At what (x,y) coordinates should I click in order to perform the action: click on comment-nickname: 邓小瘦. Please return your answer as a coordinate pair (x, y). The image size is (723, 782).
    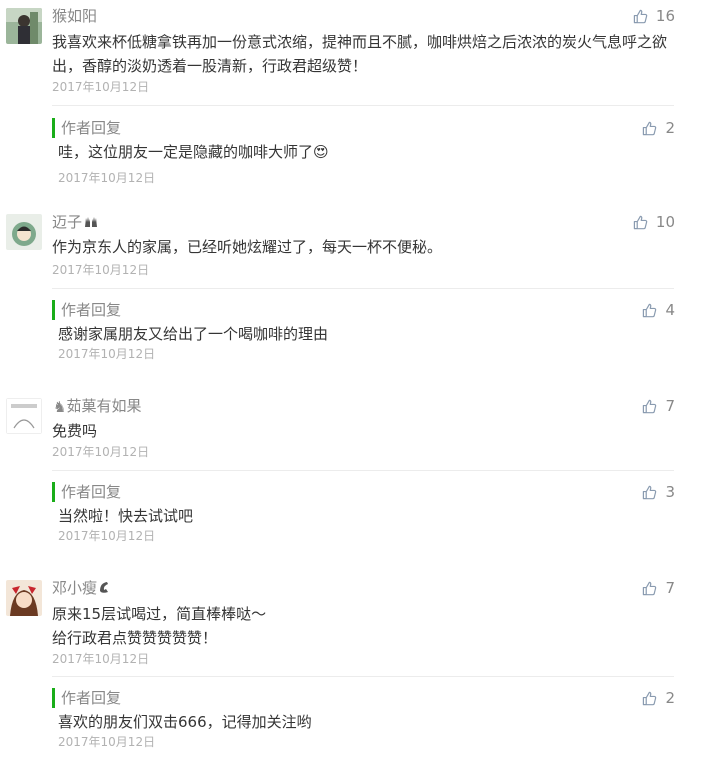
    Looking at the image, I should click on (83, 588).